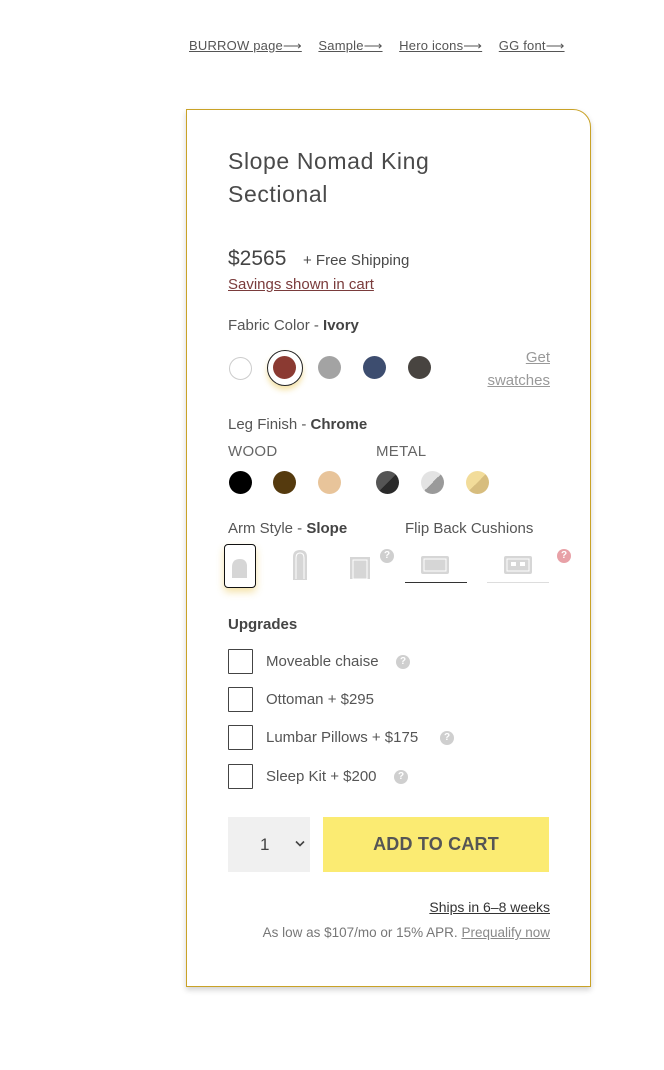 The image size is (664, 1070). Describe the element at coordinates (240, 776) in the screenshot. I see `sleep-kit-checkbox` at that location.